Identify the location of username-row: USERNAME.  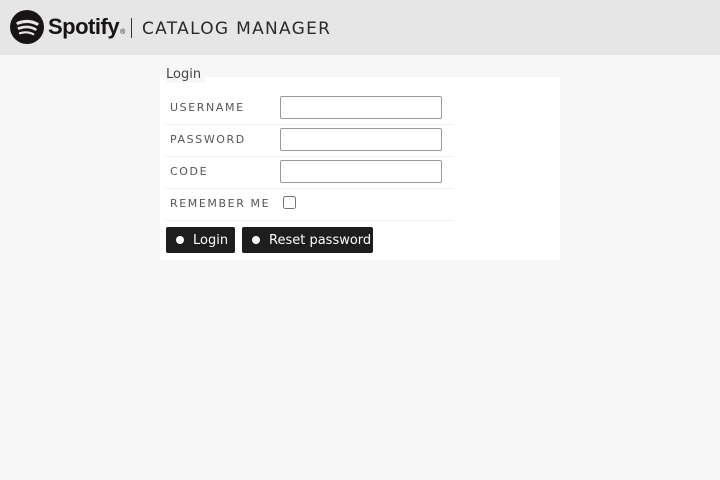
(309, 108).